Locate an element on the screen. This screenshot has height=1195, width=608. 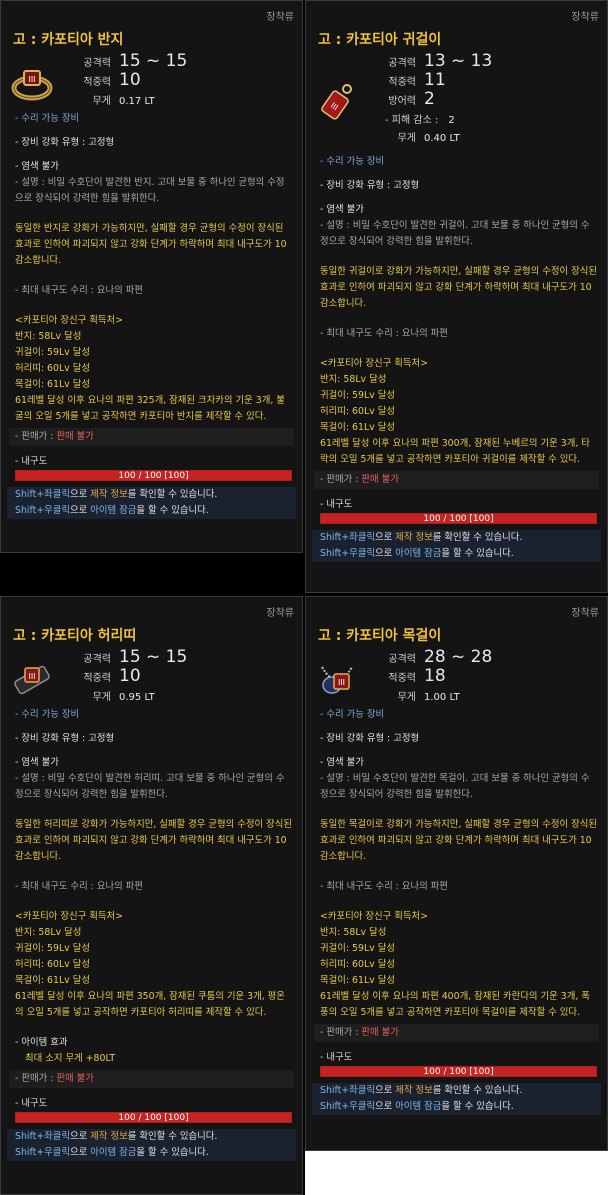
stat-value: 0.40 LT is located at coordinates (442, 138).